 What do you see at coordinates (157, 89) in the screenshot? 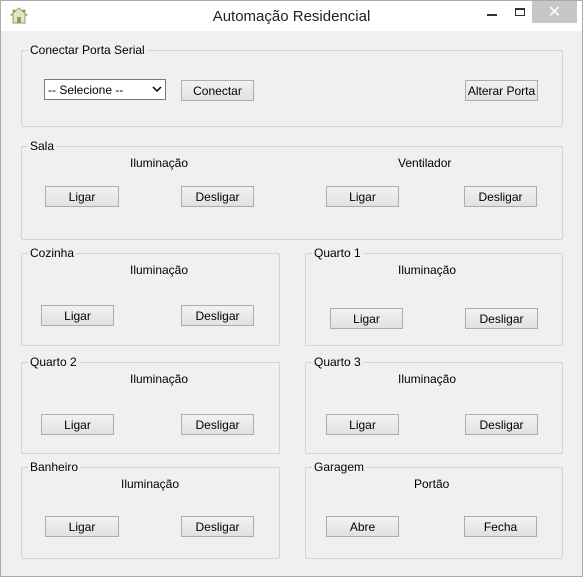
I see `chevron-down-icon` at bounding box center [157, 89].